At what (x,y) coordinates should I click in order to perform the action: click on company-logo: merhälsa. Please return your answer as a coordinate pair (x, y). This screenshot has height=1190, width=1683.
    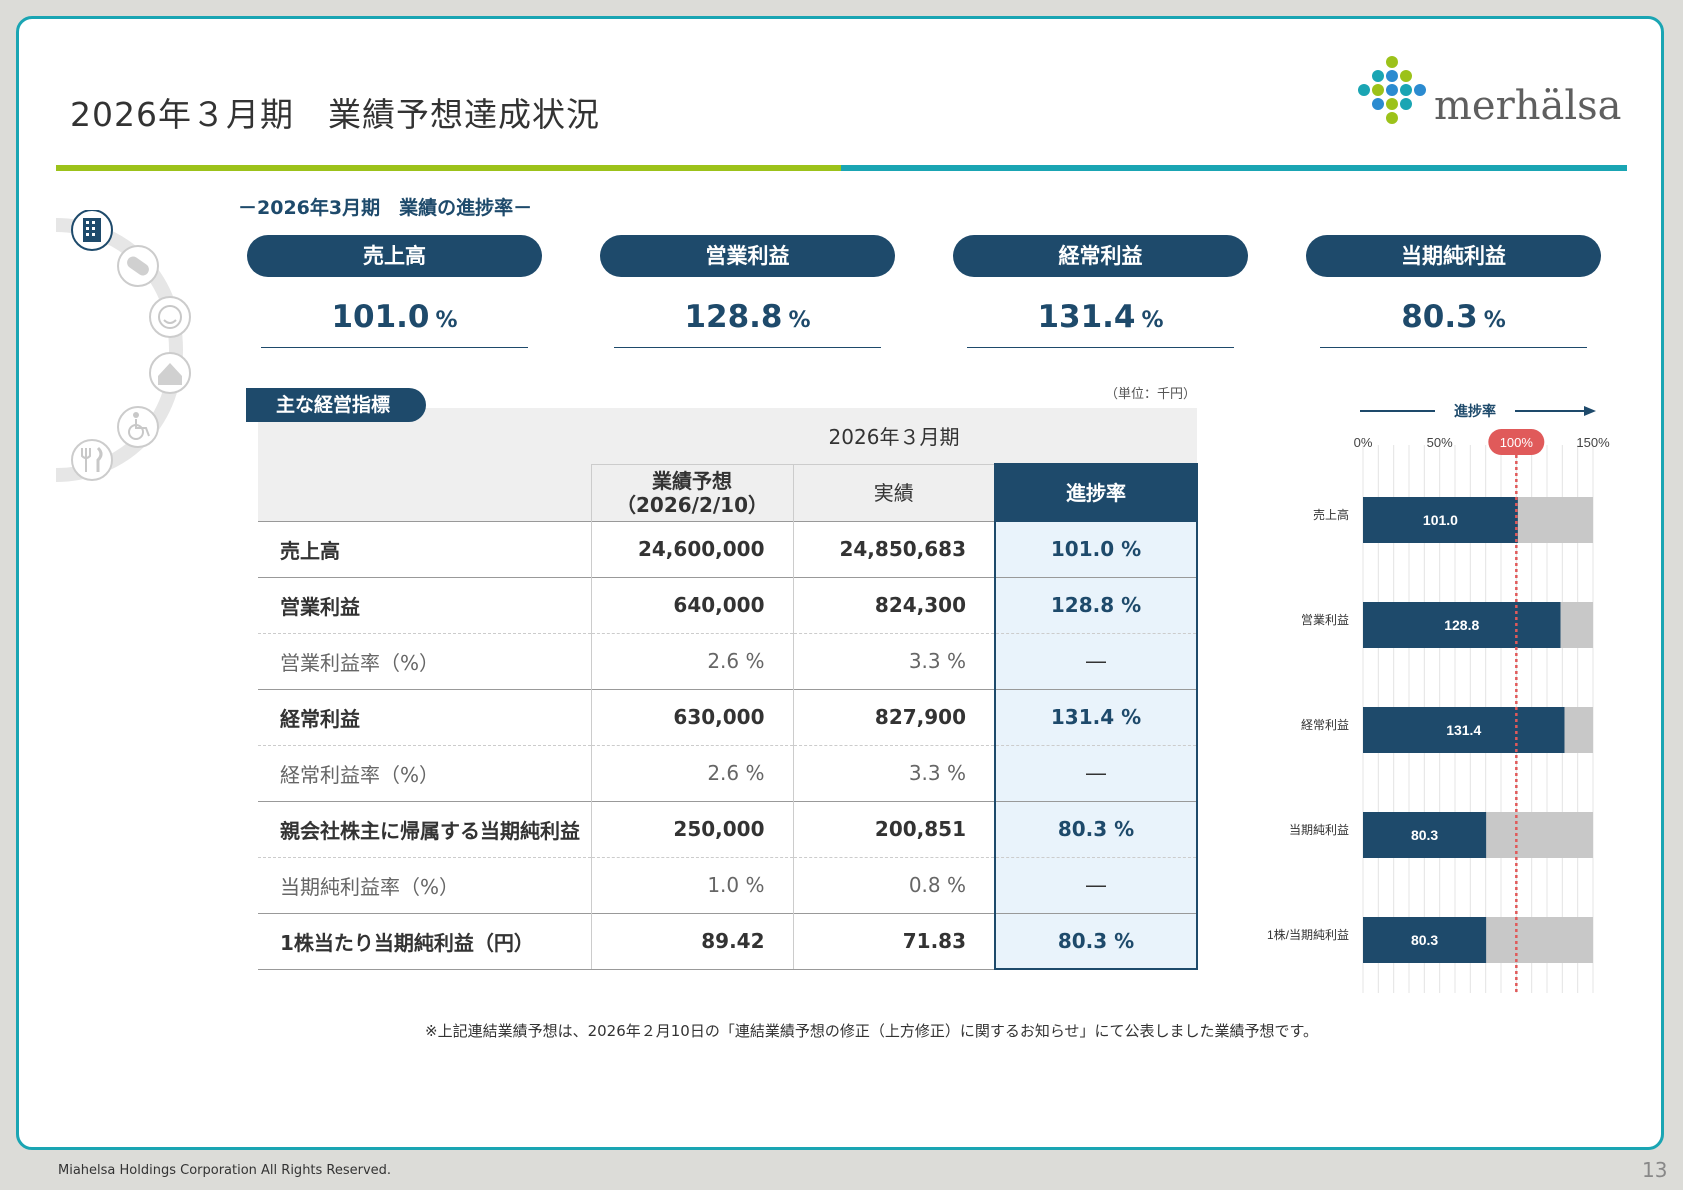
    Looking at the image, I should click on (1486, 95).